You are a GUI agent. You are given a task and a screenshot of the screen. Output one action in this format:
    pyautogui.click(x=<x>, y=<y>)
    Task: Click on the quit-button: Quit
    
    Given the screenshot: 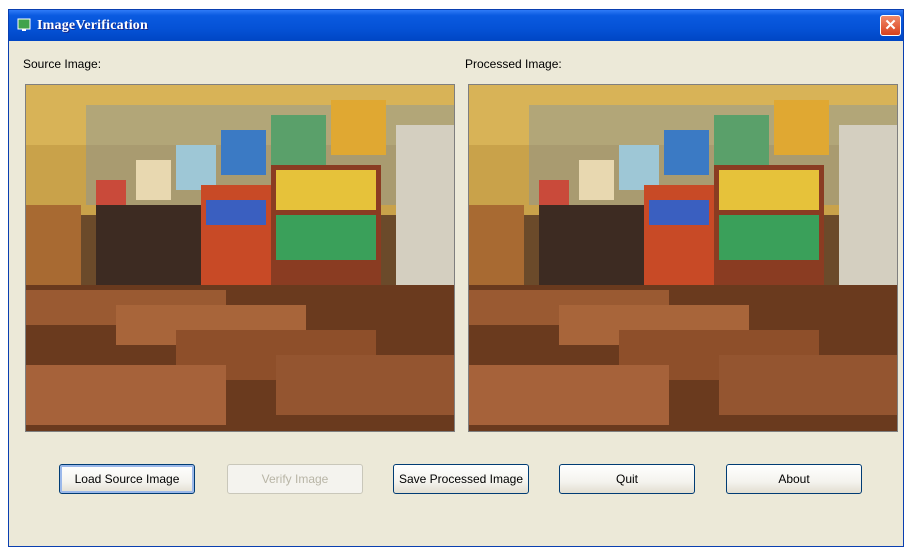 What is the action you would take?
    pyautogui.click(x=627, y=479)
    